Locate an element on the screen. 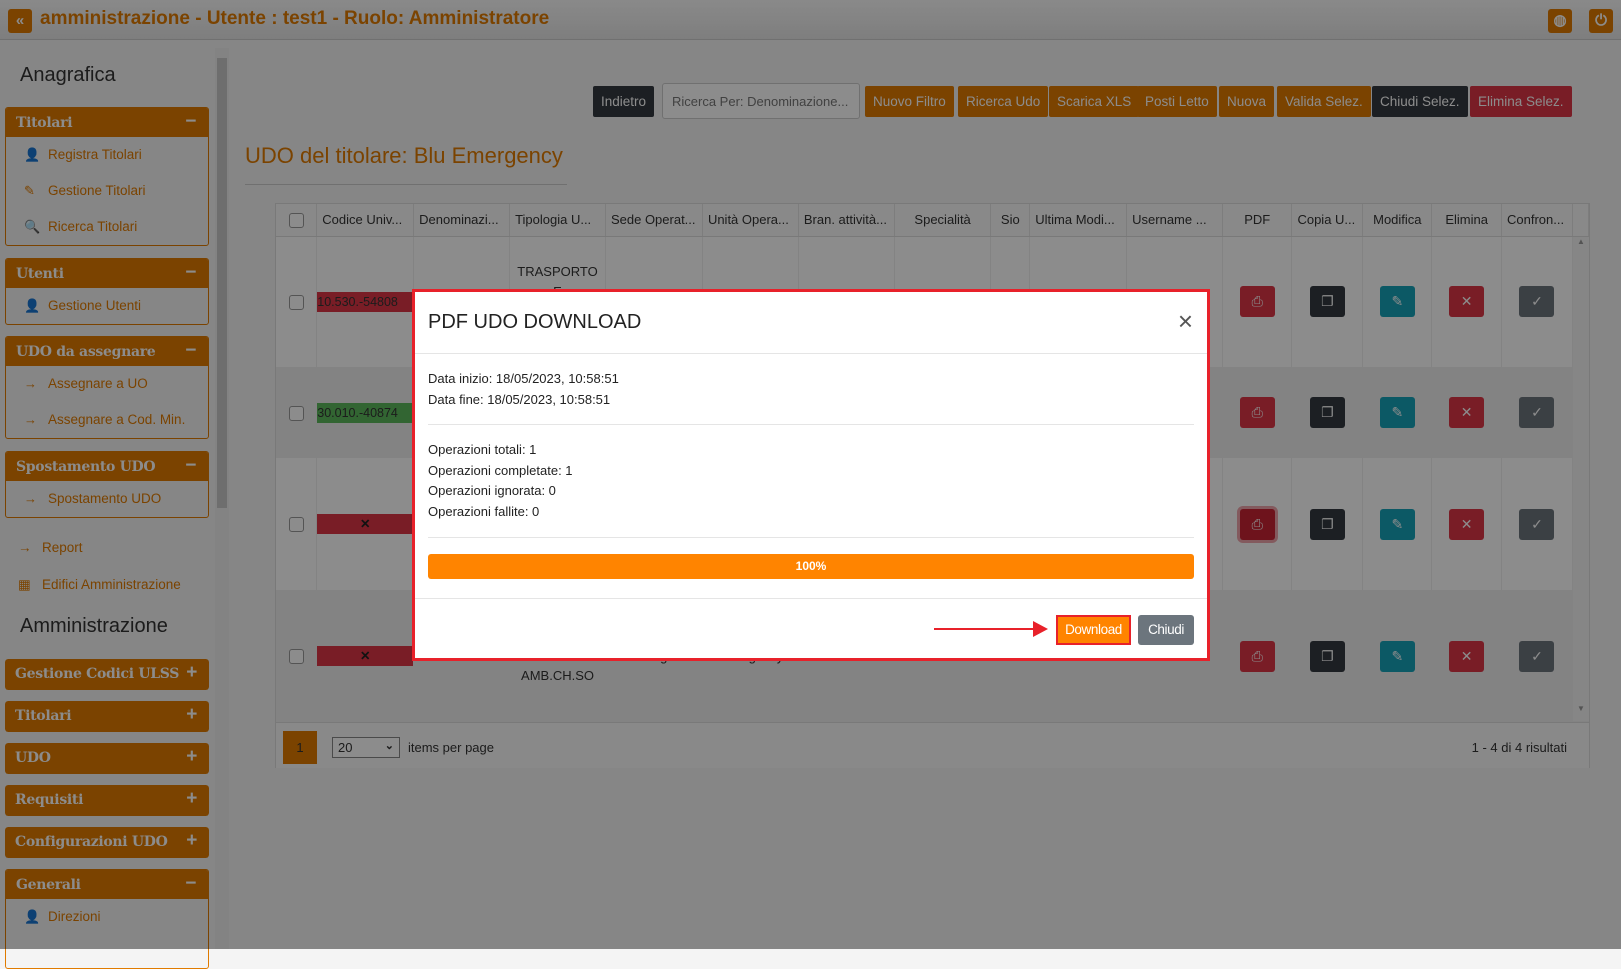 This screenshot has width=1621, height=969. progress-bar: 100% is located at coordinates (811, 566).